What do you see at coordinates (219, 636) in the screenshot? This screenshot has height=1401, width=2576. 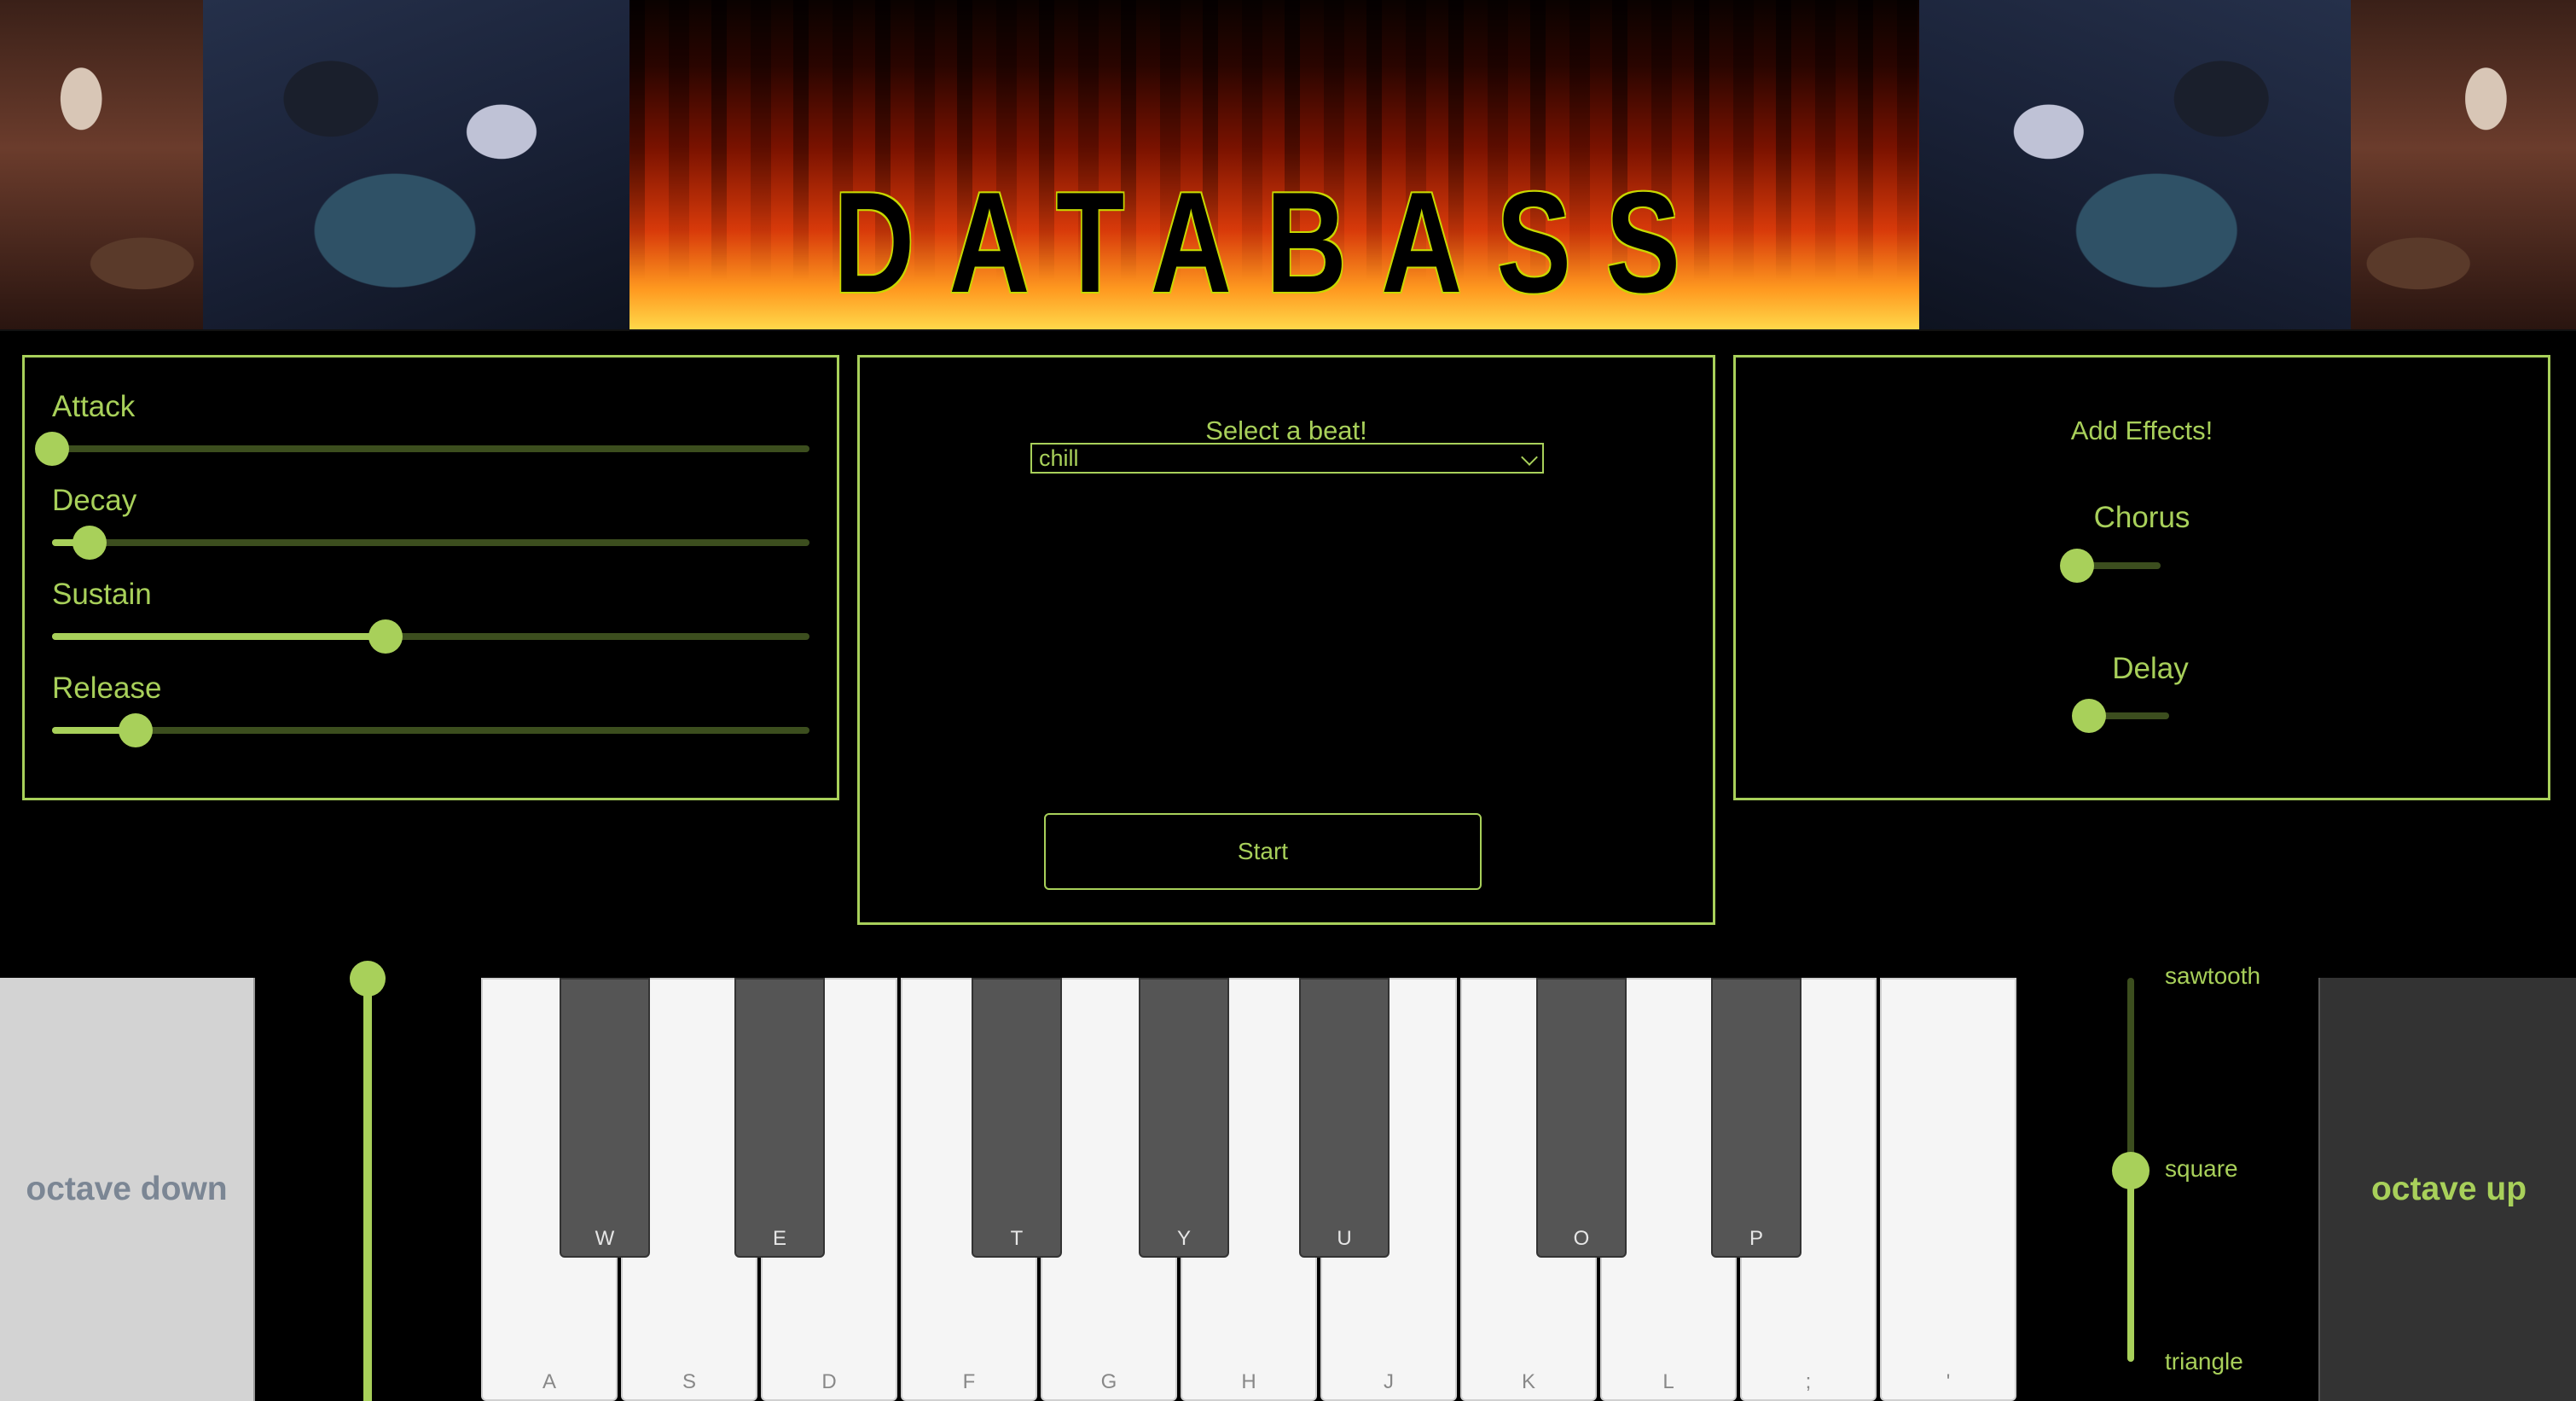 I see `sustain-slider-fill` at bounding box center [219, 636].